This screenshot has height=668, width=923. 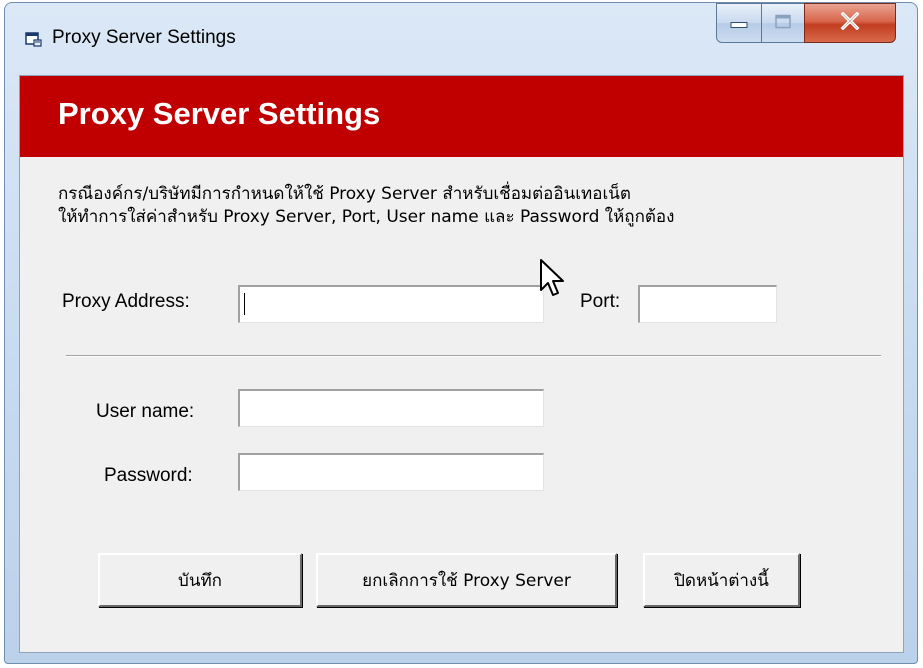 I want to click on save-button-label: บันทึก, so click(x=200, y=580).